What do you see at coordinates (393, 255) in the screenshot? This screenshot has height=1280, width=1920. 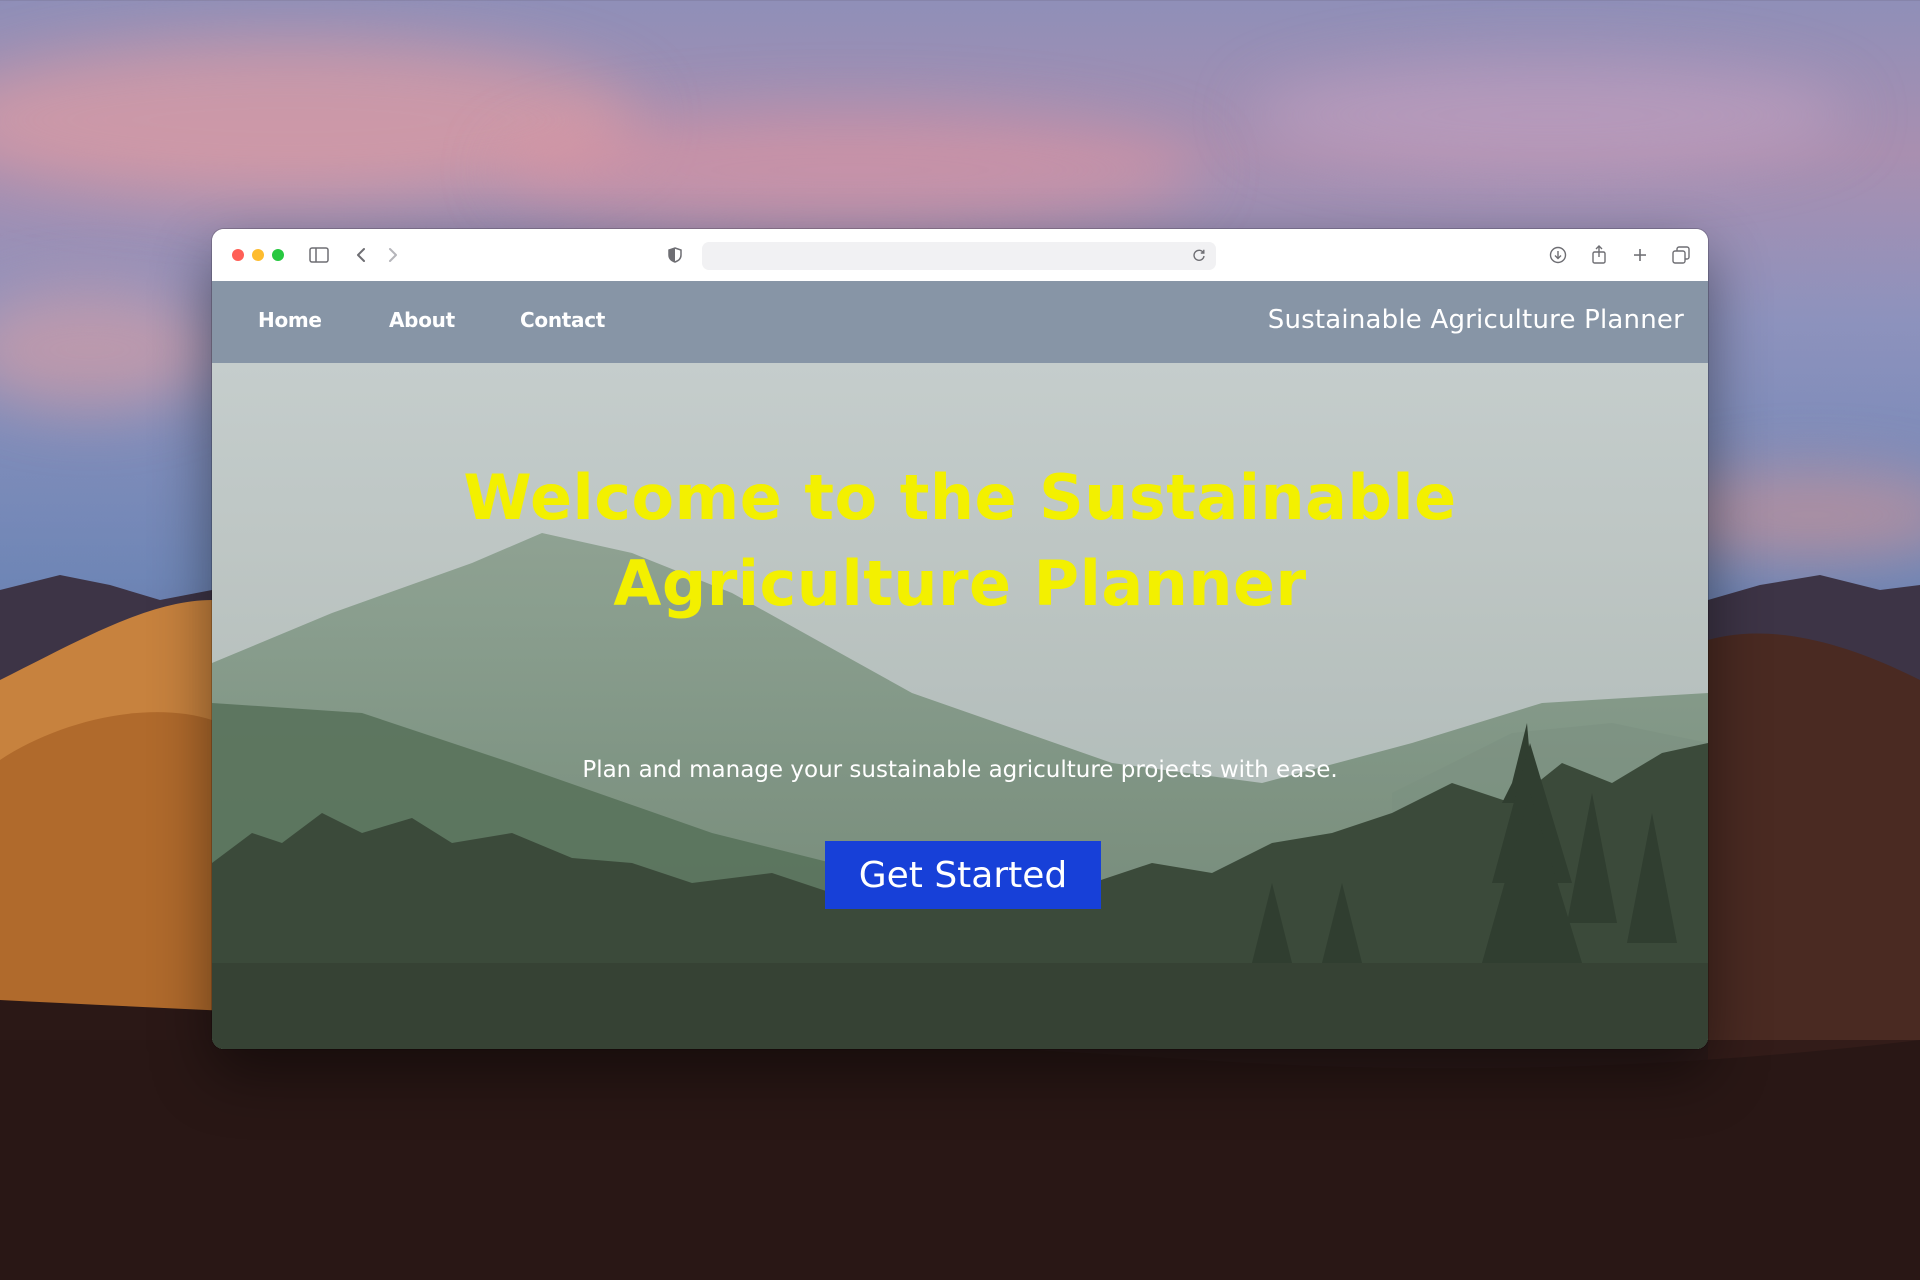 I see `forward-icon` at bounding box center [393, 255].